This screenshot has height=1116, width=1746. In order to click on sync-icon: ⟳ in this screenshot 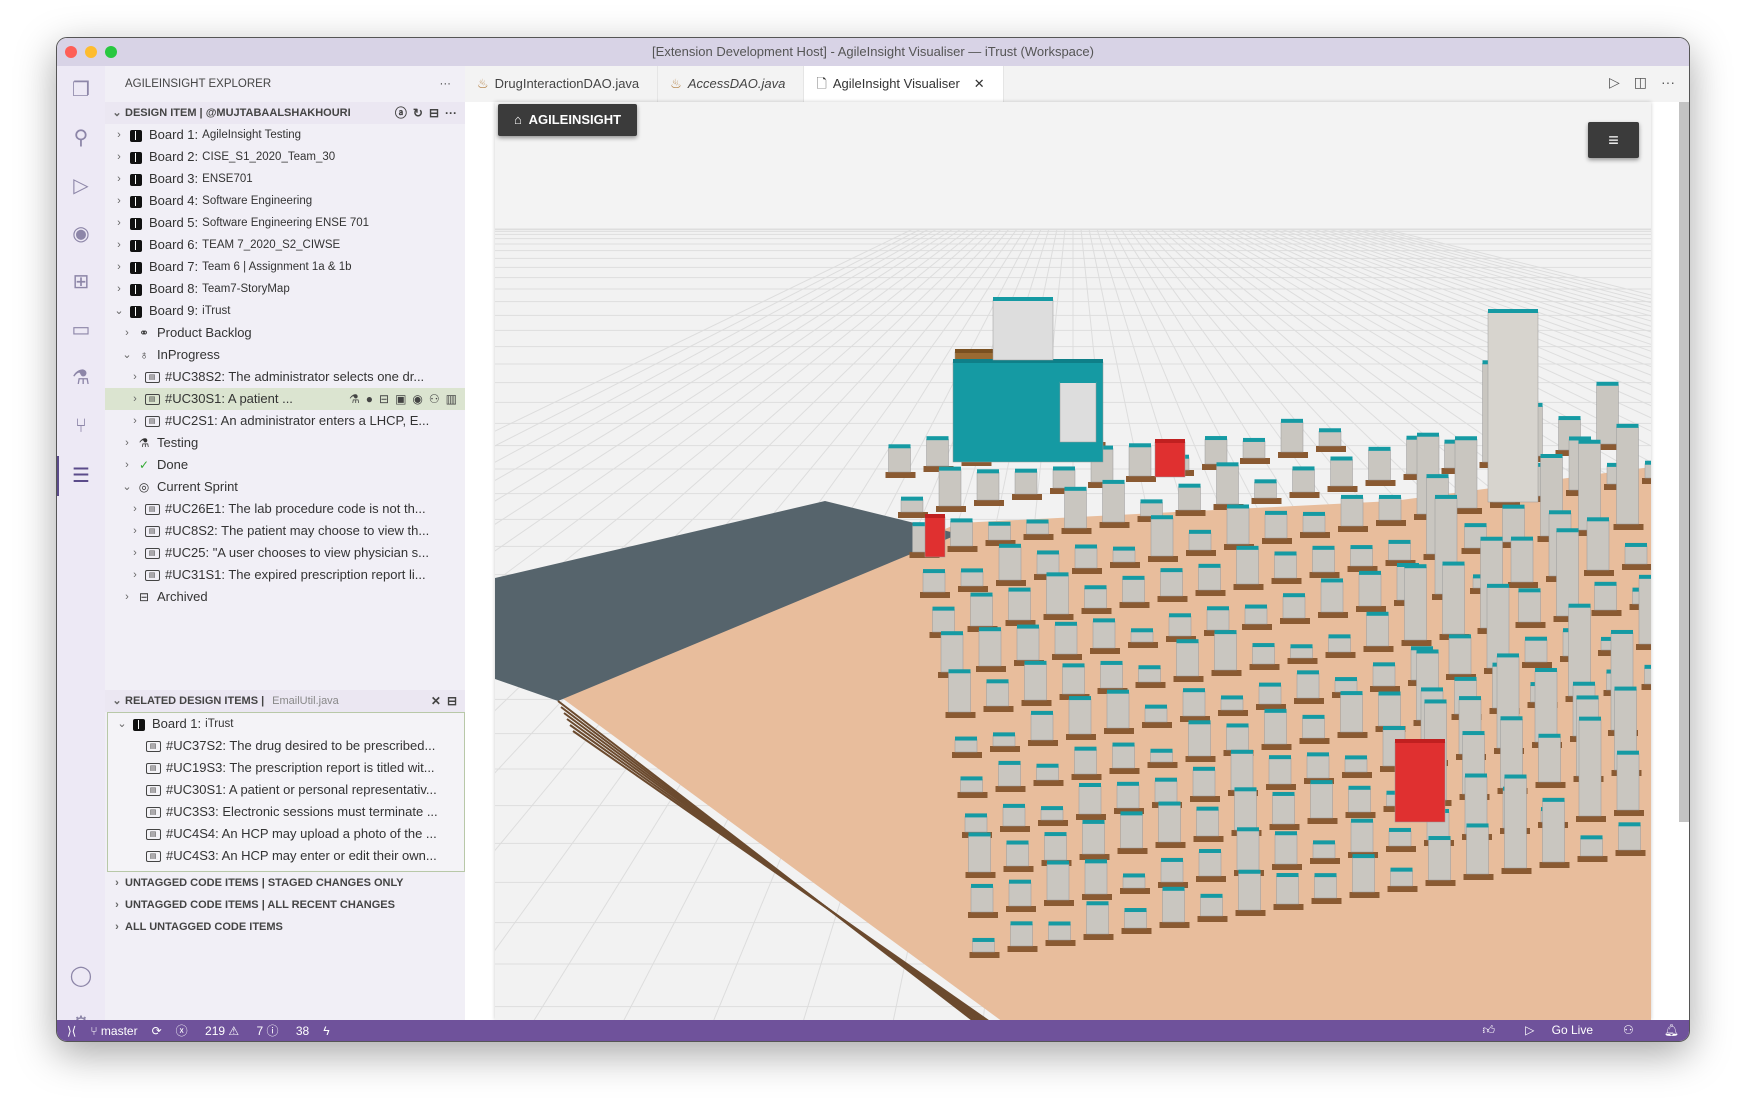, I will do `click(157, 1031)`.